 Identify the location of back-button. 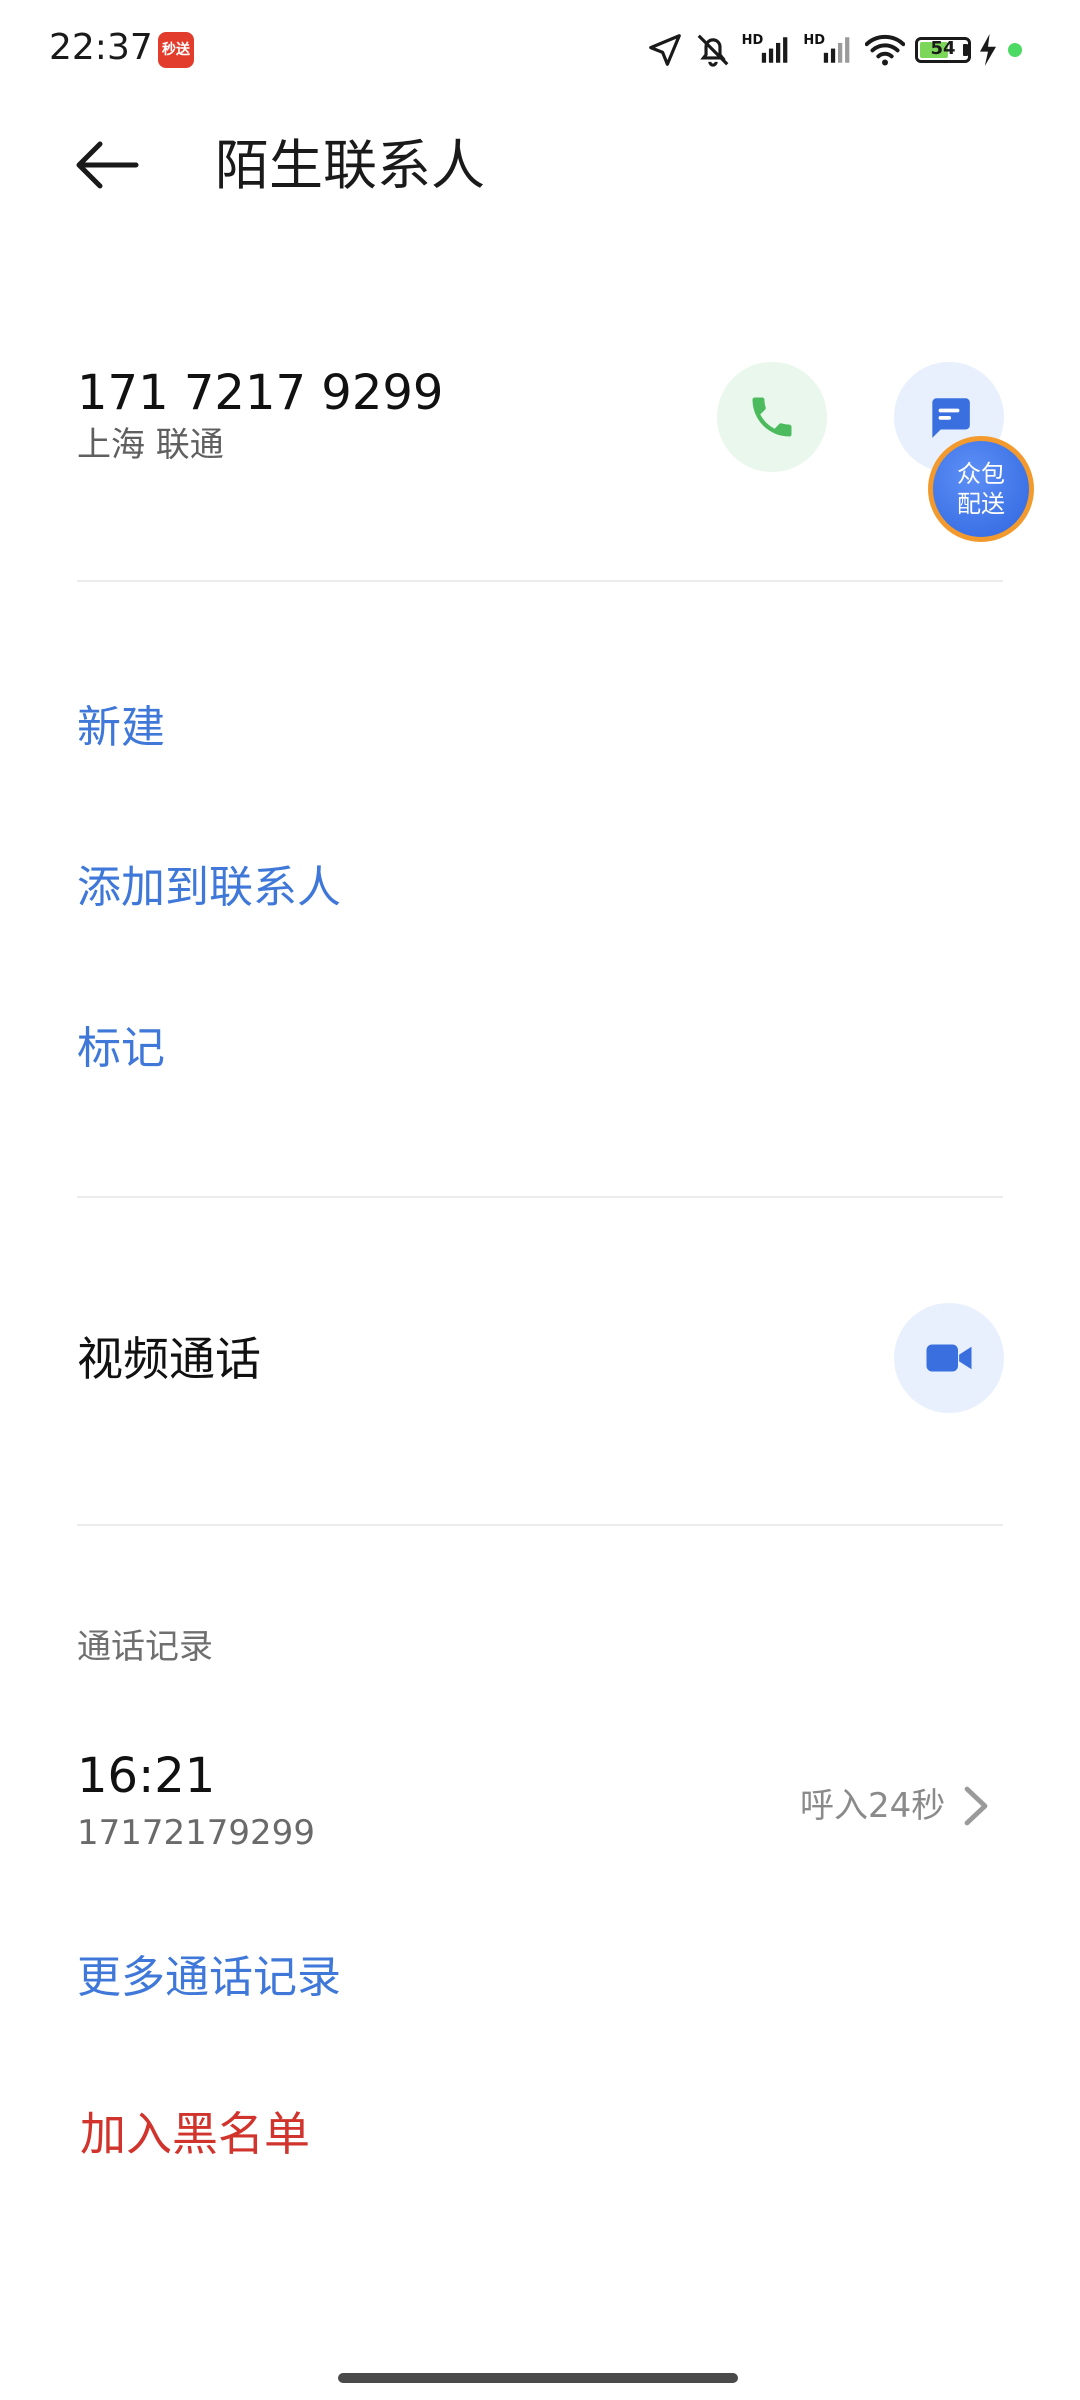
(107, 165).